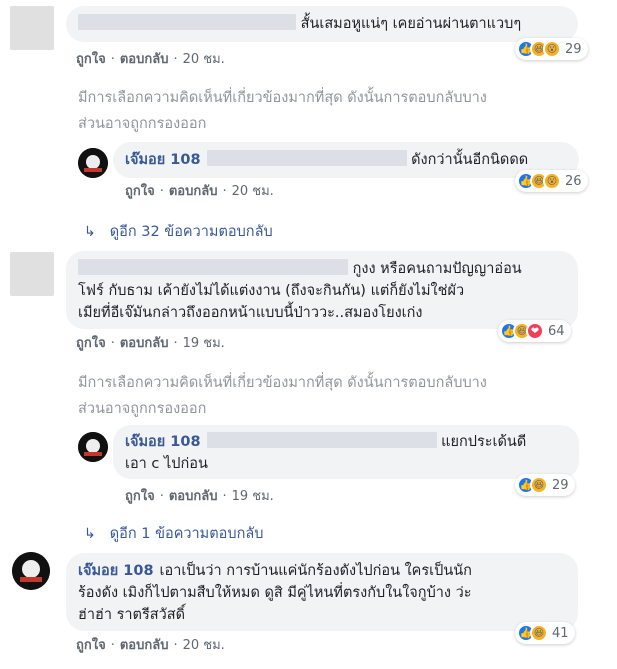 Image resolution: width=617 pixels, height=669 pixels. Describe the element at coordinates (346, 452) in the screenshot. I see `reply-bubble: เจ๊มอย 108 แยกประเด้นดี เอา c ไปก่อน` at that location.